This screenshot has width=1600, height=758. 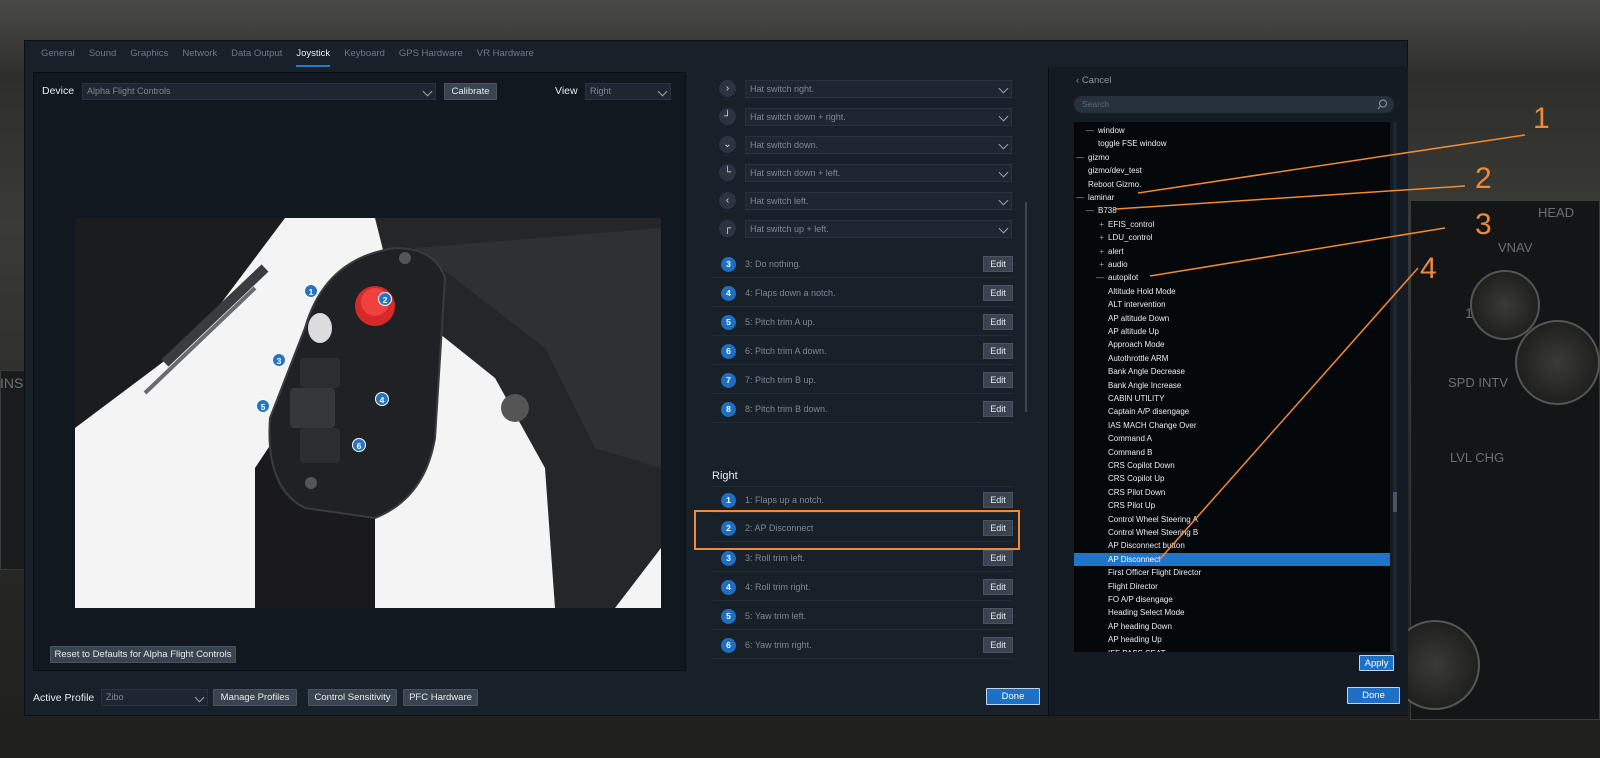 I want to click on tree-item: AP heading Up, so click(x=1232, y=639).